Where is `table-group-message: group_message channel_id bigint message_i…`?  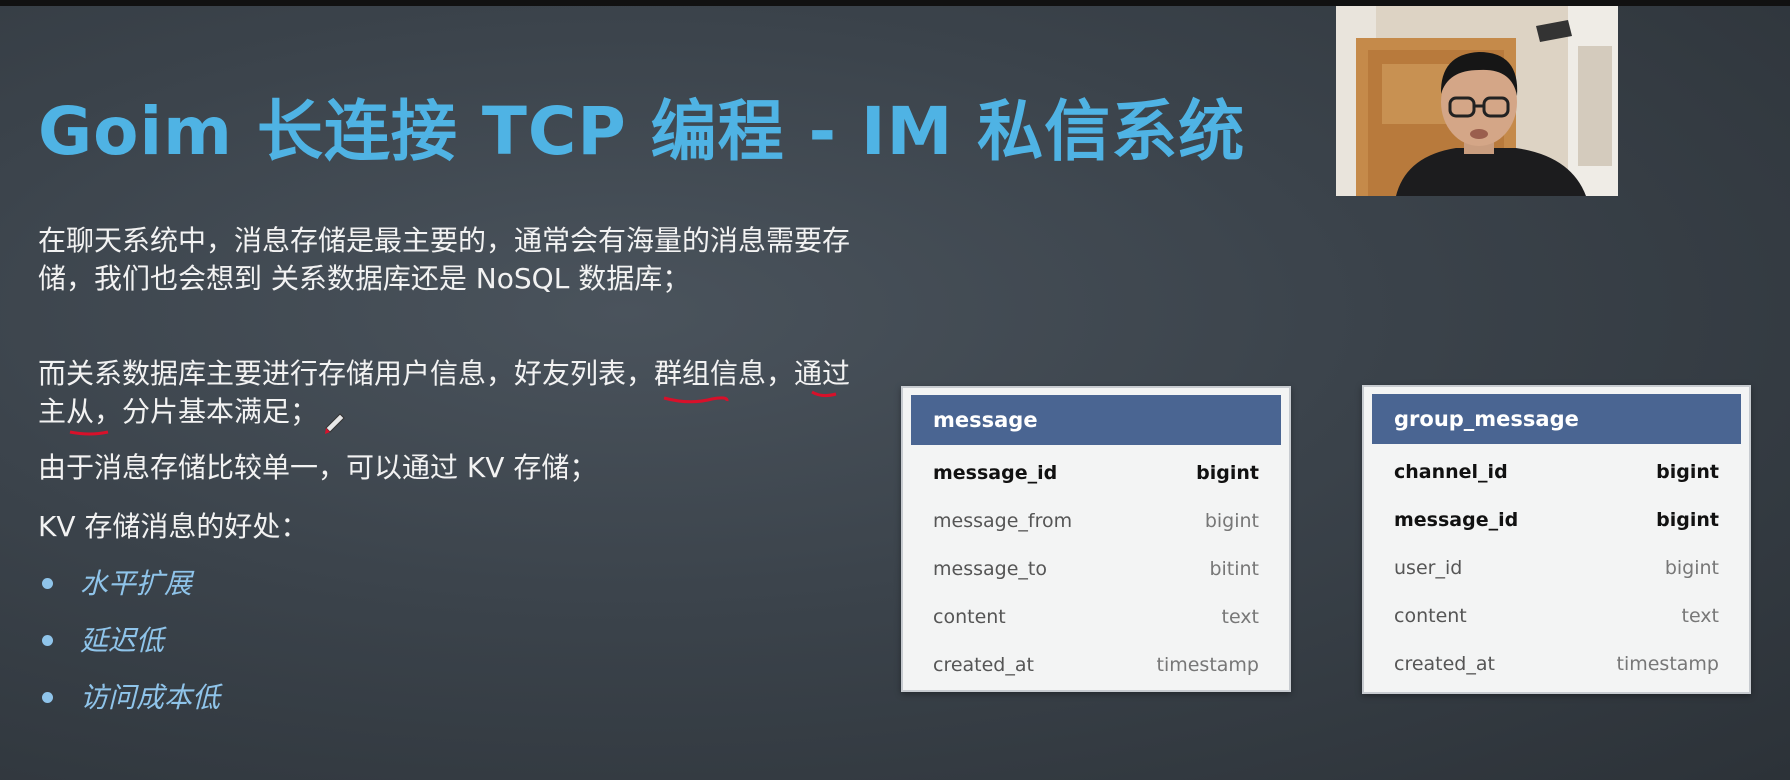 table-group-message: group_message channel_id bigint message_i… is located at coordinates (1556, 539).